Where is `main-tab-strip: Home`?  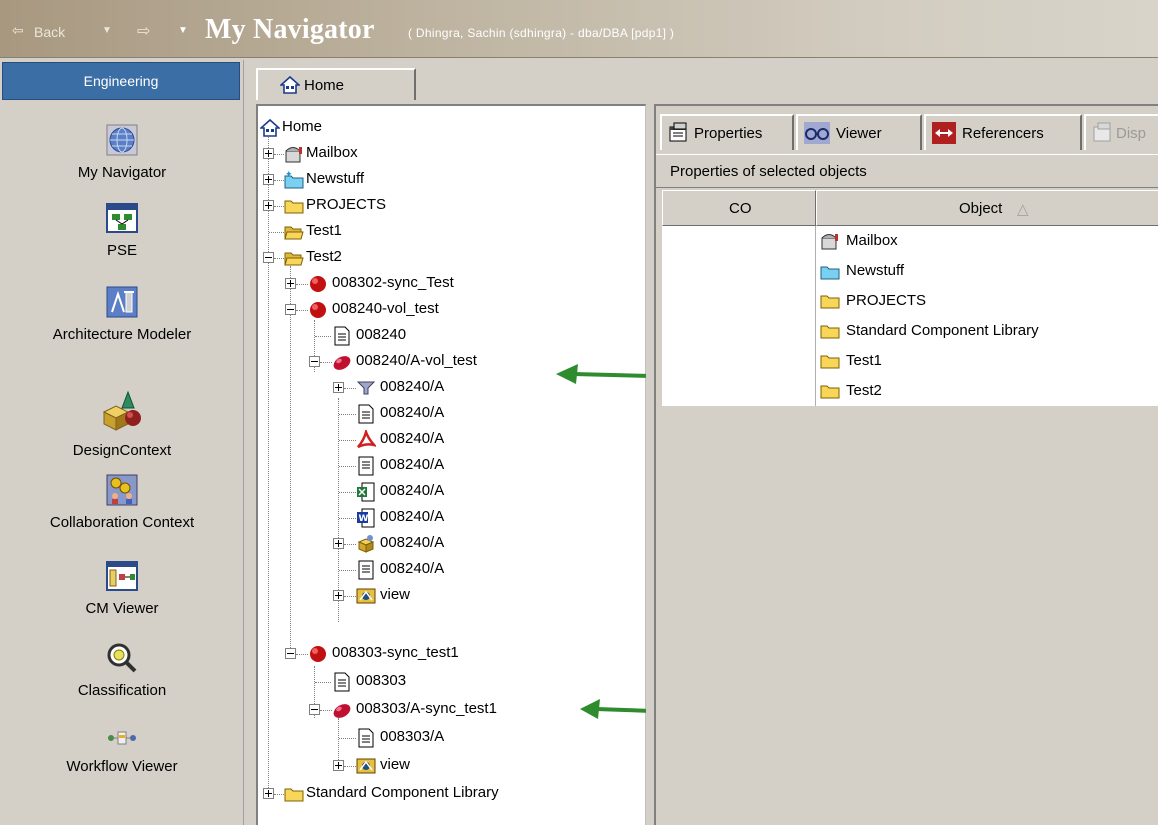 main-tab-strip: Home is located at coordinates (701, 81).